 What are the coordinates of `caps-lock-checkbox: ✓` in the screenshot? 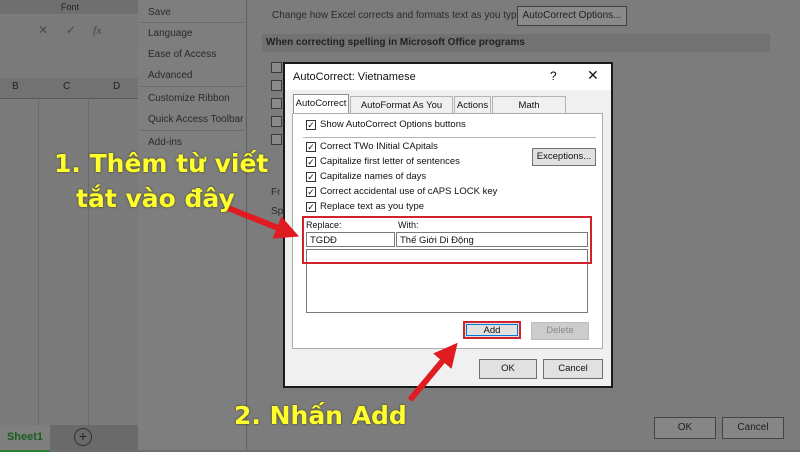 It's located at (311, 192).